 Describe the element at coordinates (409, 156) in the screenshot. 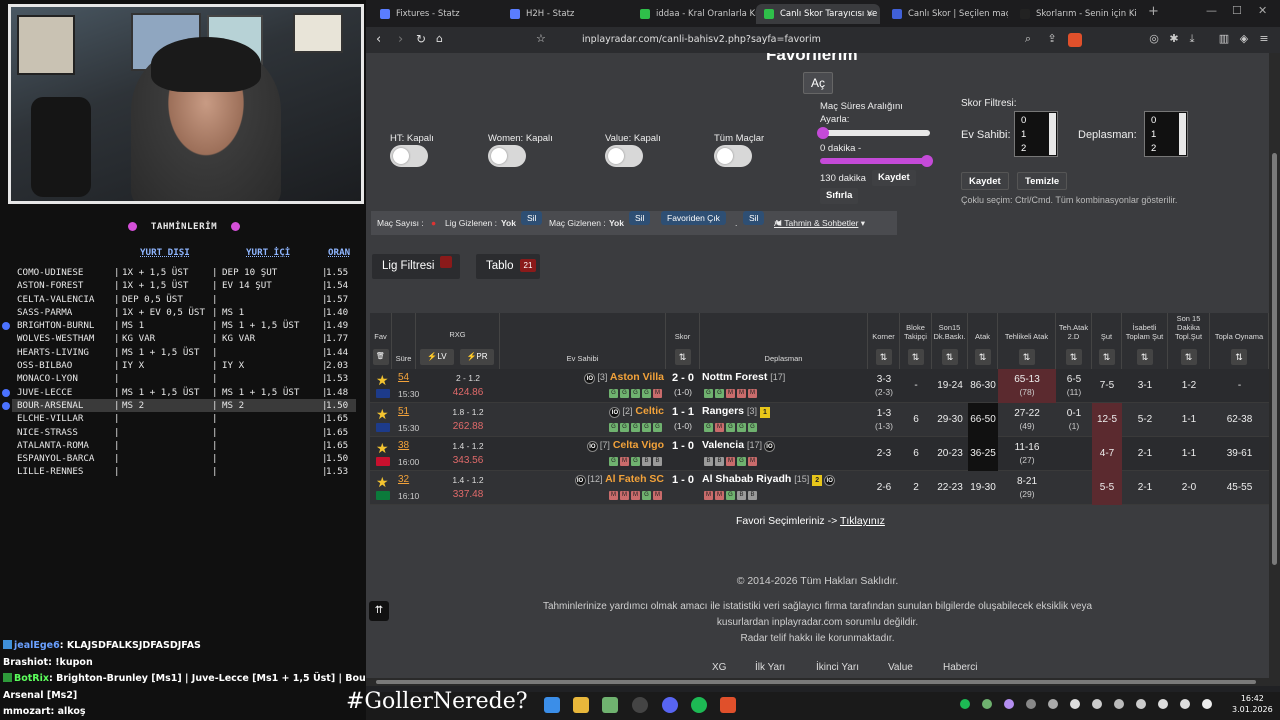

I see `ht-toggle` at that location.